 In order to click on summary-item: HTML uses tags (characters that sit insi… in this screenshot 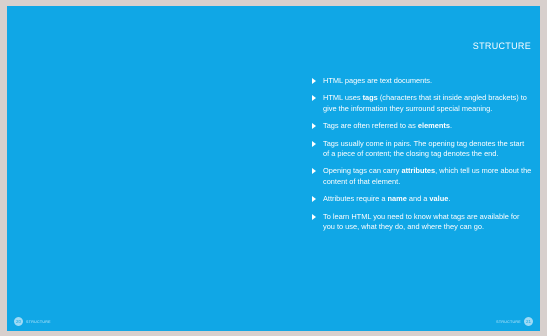, I will do `click(422, 103)`.